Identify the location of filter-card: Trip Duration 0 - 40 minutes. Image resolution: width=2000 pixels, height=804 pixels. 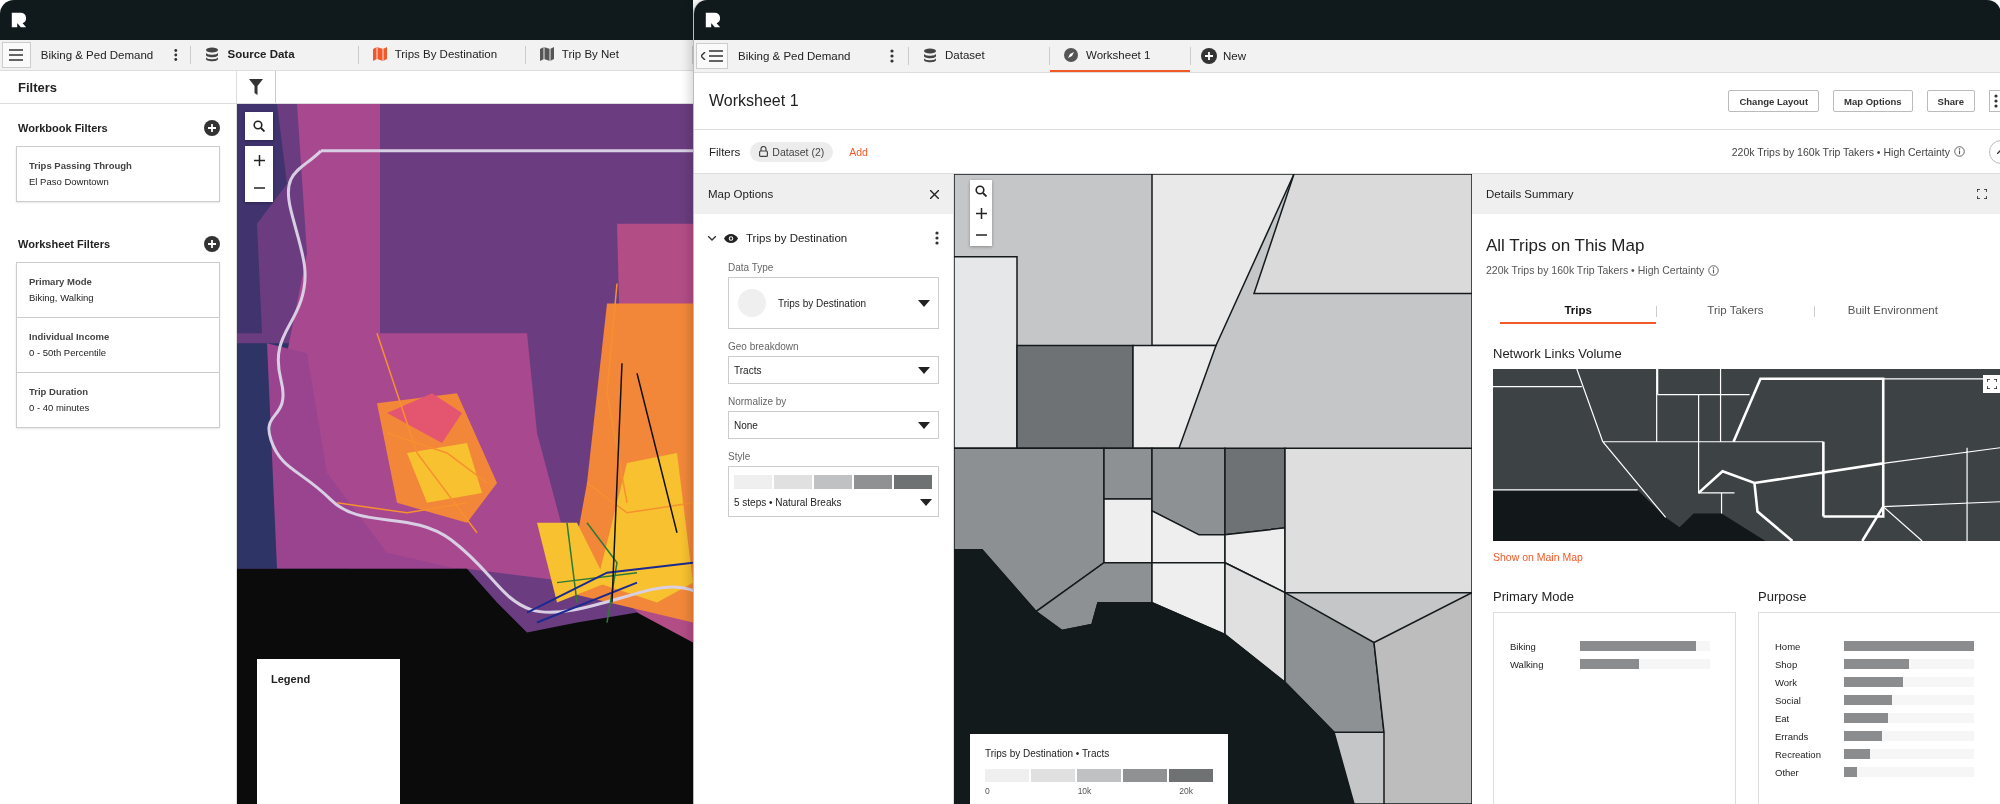
(118, 399).